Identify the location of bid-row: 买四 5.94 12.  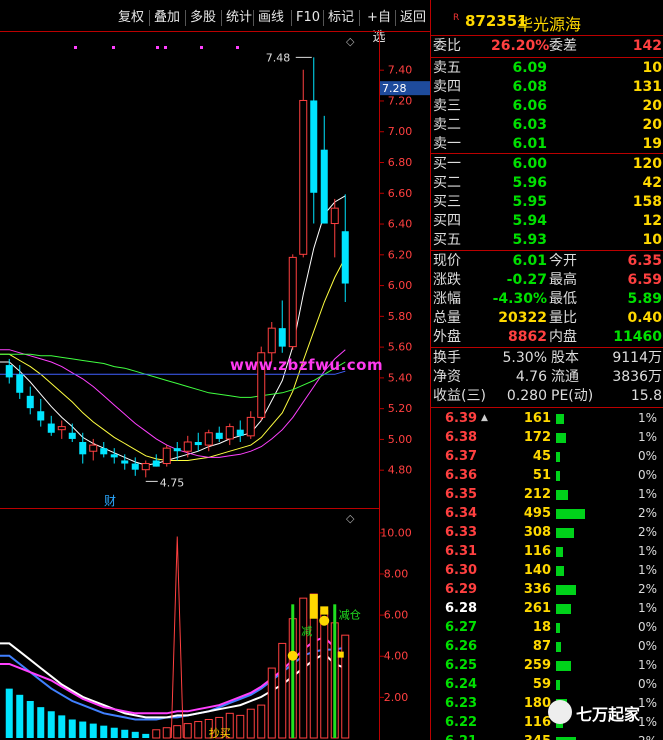
(547, 221).